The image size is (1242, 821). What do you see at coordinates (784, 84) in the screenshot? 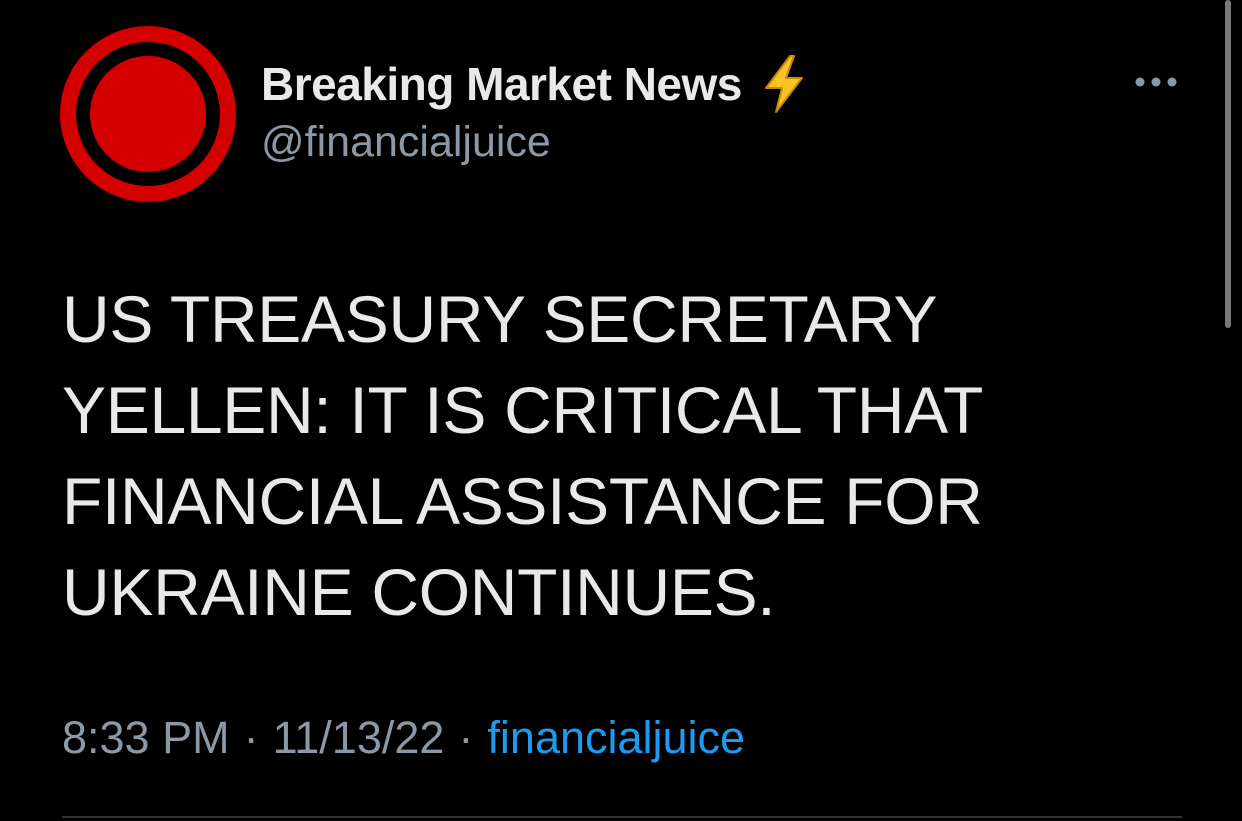
I see `lightning-bolt-icon` at bounding box center [784, 84].